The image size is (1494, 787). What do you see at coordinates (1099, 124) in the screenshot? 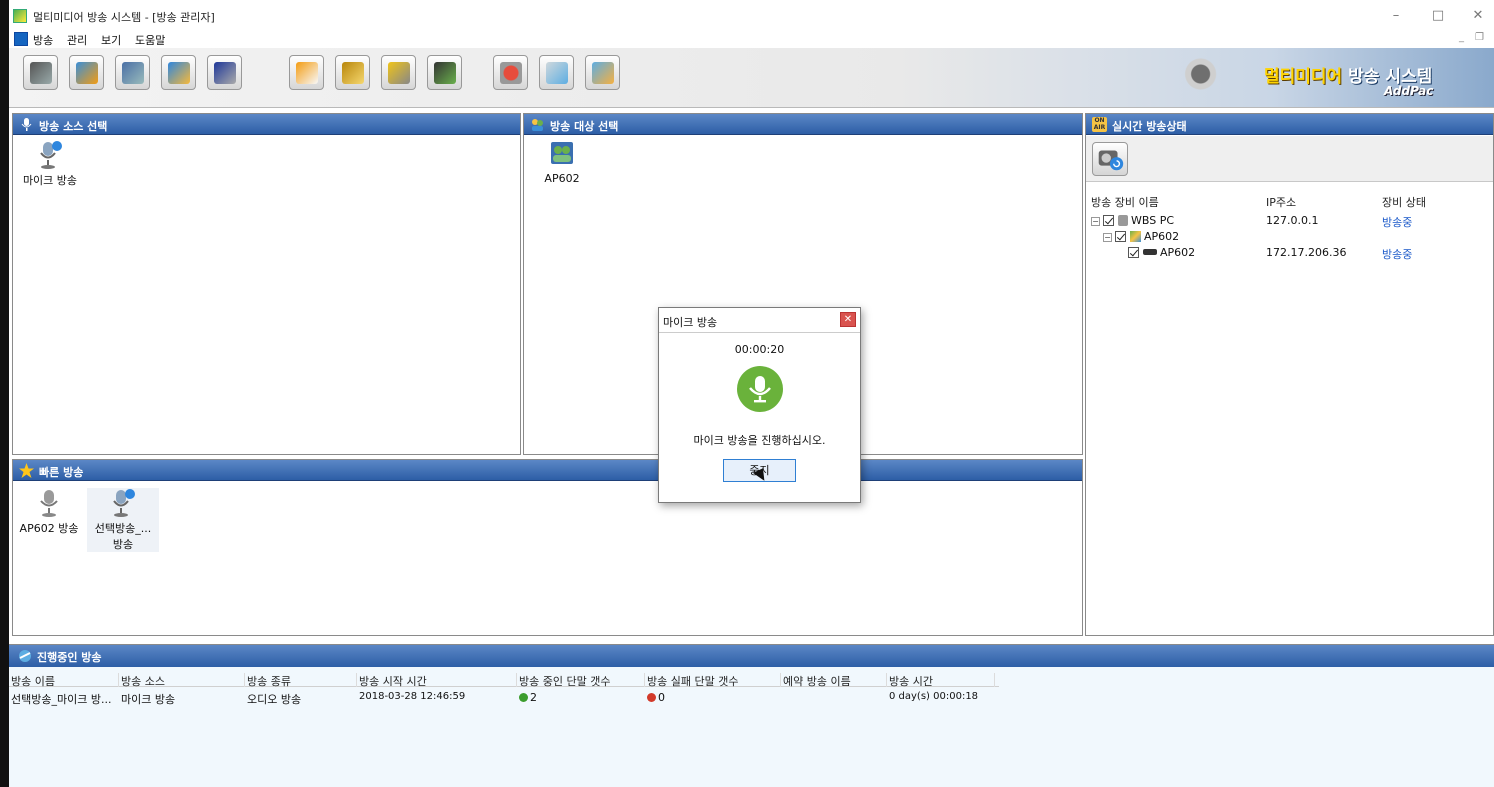
I see `on-air-icon: ON AIR` at bounding box center [1099, 124].